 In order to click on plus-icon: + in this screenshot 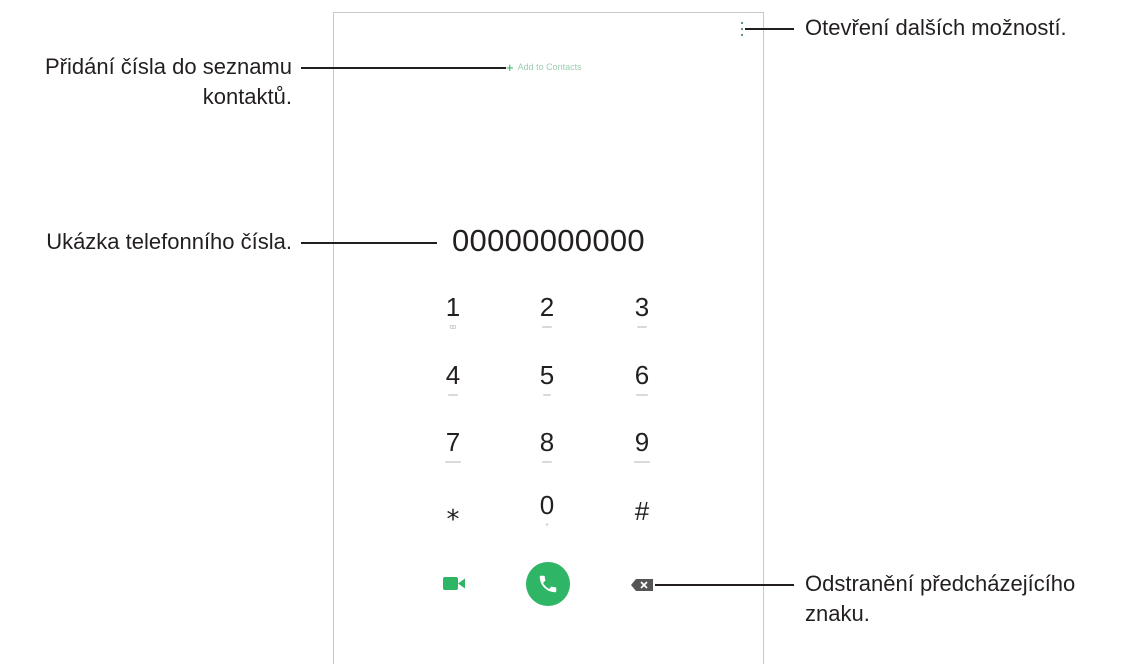, I will do `click(510, 67)`.